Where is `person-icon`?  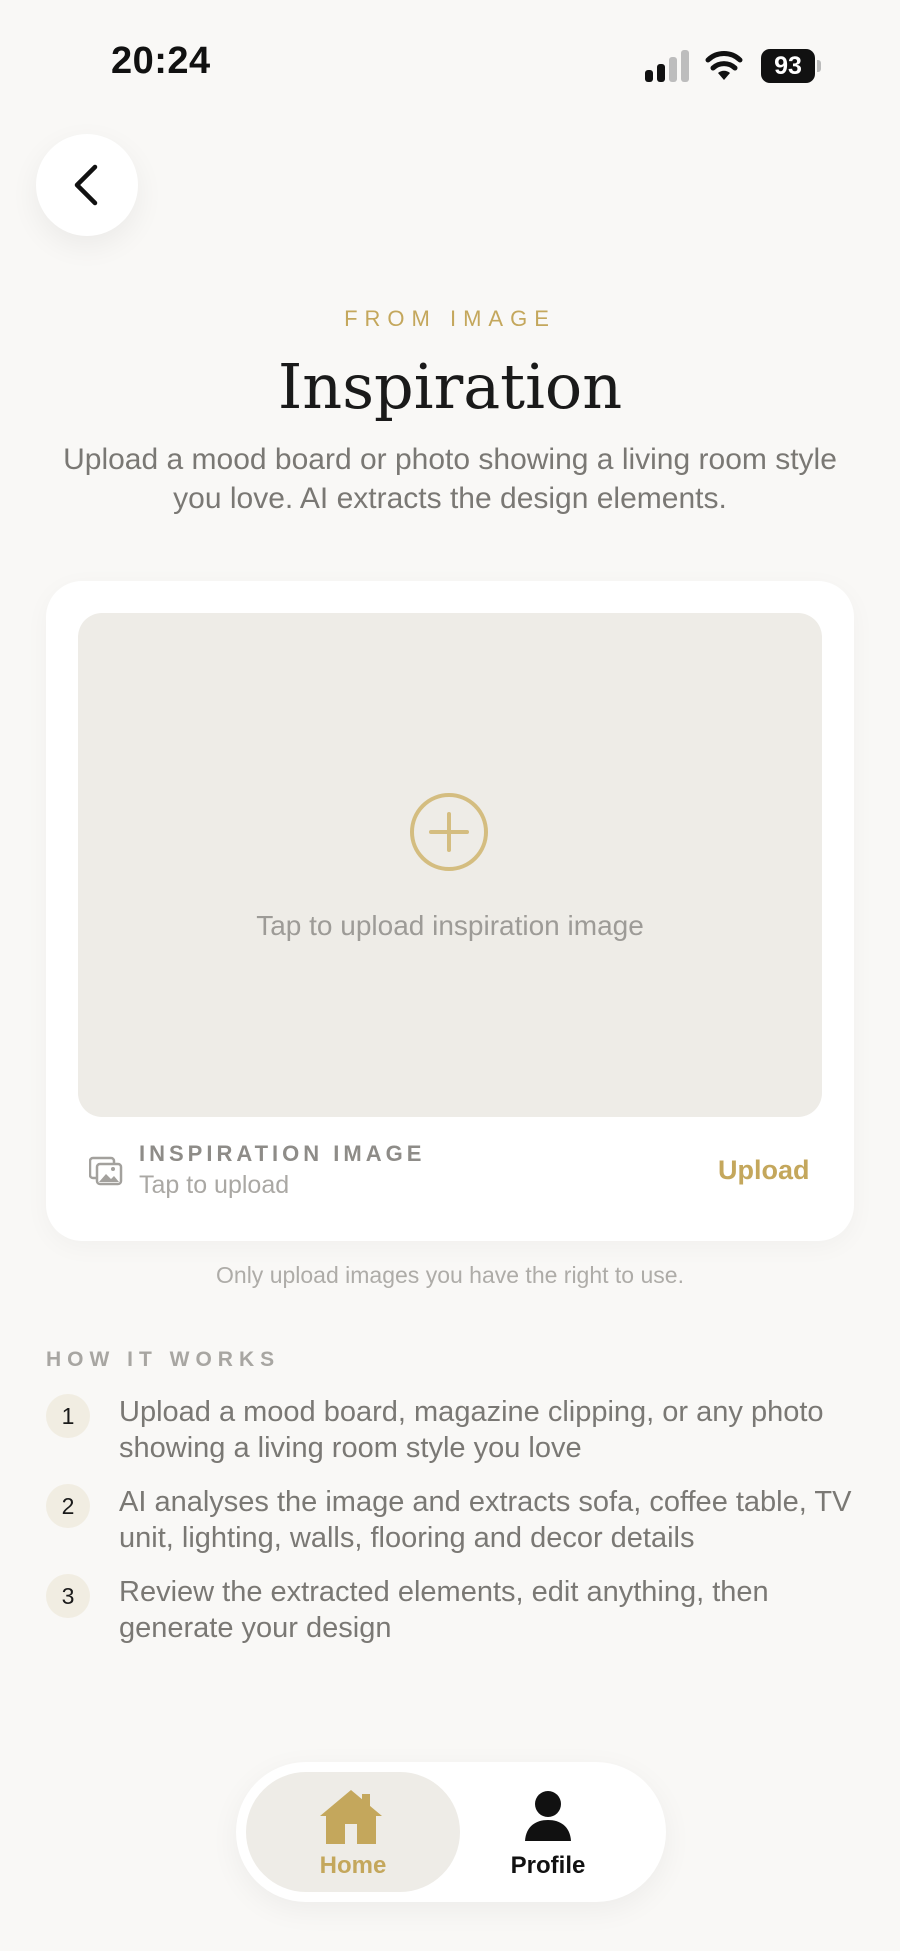
person-icon is located at coordinates (548, 1816).